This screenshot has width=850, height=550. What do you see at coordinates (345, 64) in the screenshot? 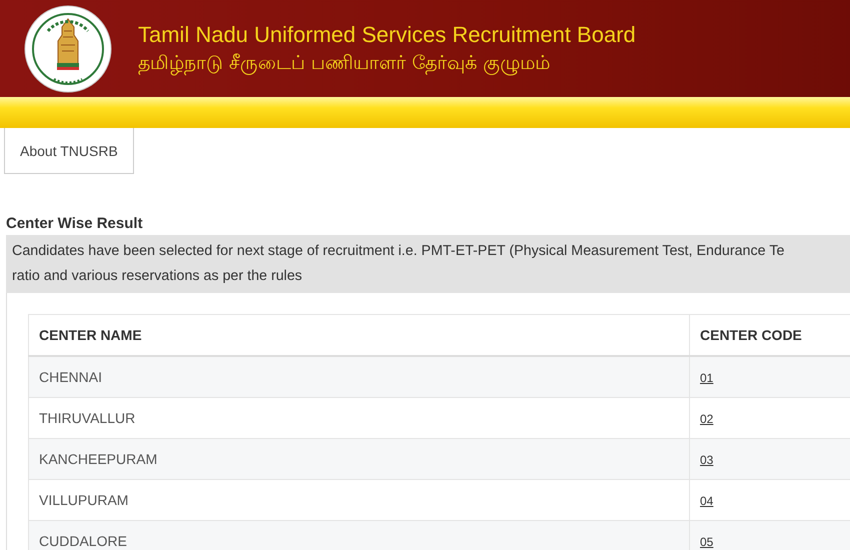
I see `site-subtitle: தமிழ்நாடு சீருடைப் பணியாளர் தேர்வுக் குழுமம்` at bounding box center [345, 64].